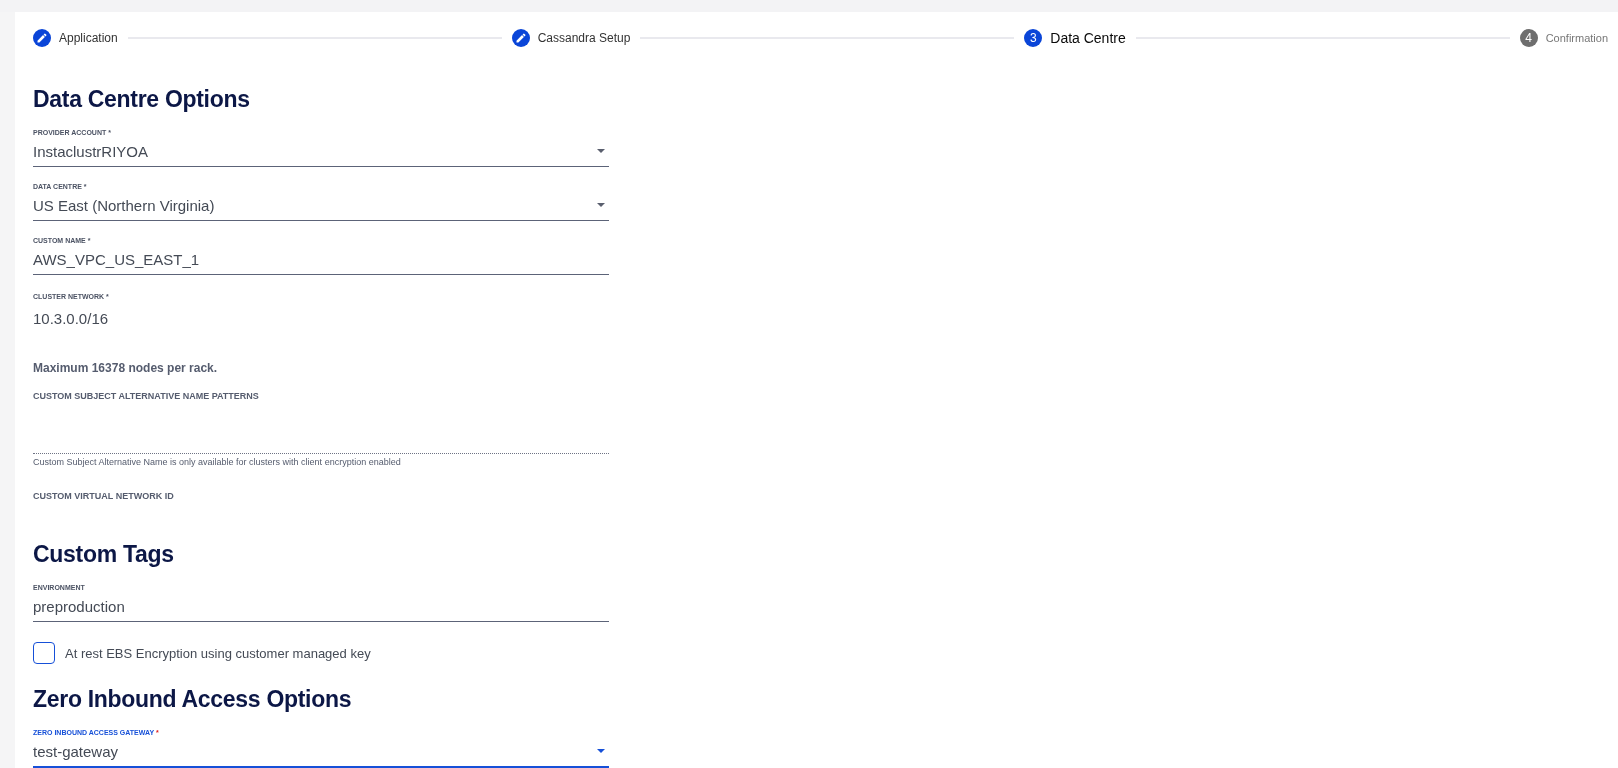  What do you see at coordinates (321, 752) in the screenshot?
I see `select-field: test-gateway` at bounding box center [321, 752].